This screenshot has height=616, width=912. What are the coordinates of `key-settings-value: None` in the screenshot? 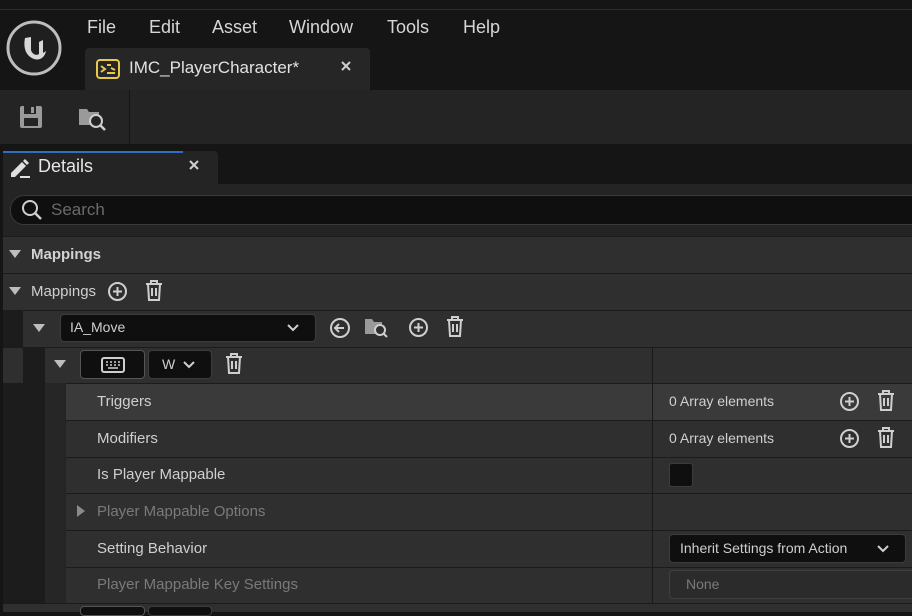 It's located at (703, 584).